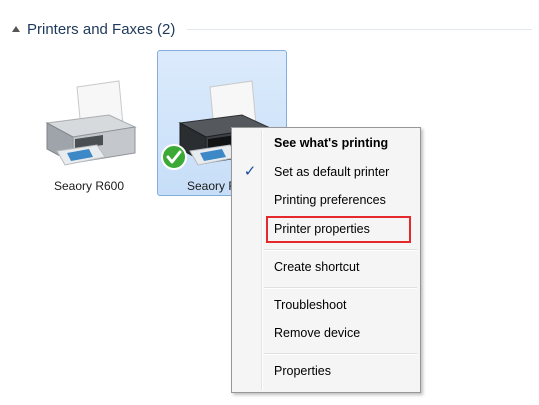 The height and width of the screenshot is (405, 539). I want to click on group-title: Printers and Faxes (2), so click(101, 29).